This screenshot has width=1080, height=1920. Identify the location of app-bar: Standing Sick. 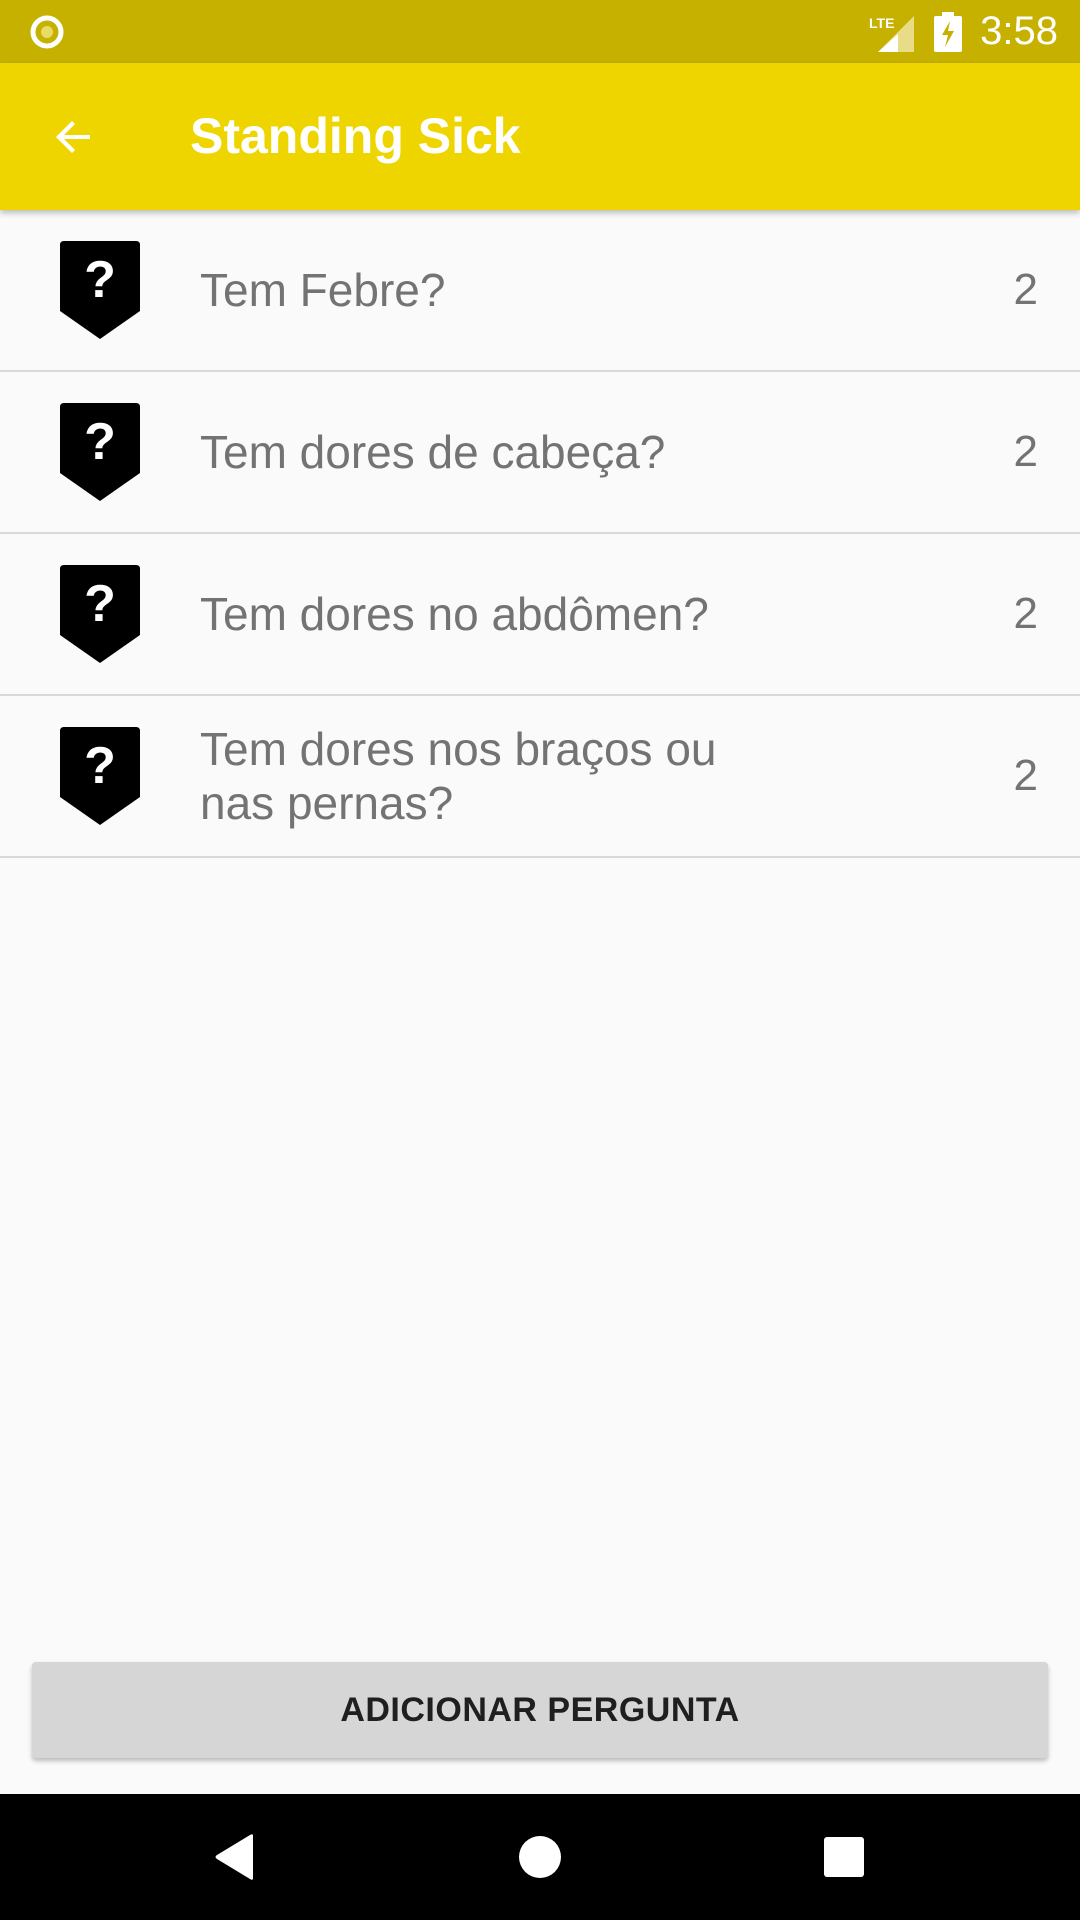
(540, 136).